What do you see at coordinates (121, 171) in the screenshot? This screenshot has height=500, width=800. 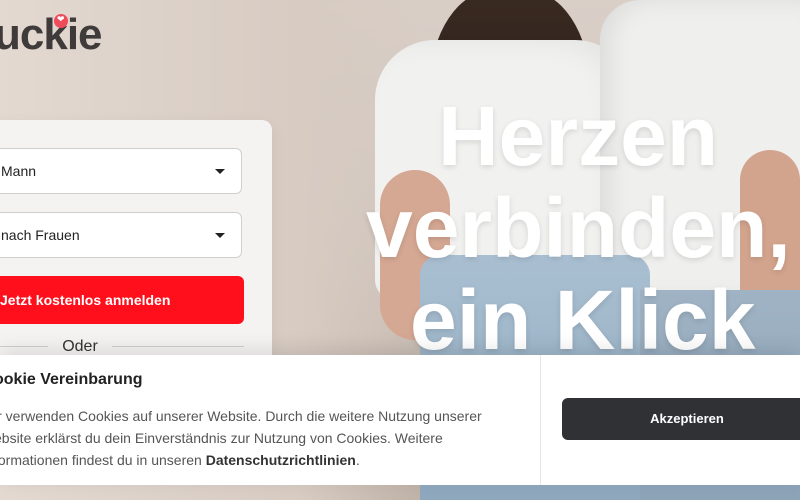 I see `gender-select: Mann` at bounding box center [121, 171].